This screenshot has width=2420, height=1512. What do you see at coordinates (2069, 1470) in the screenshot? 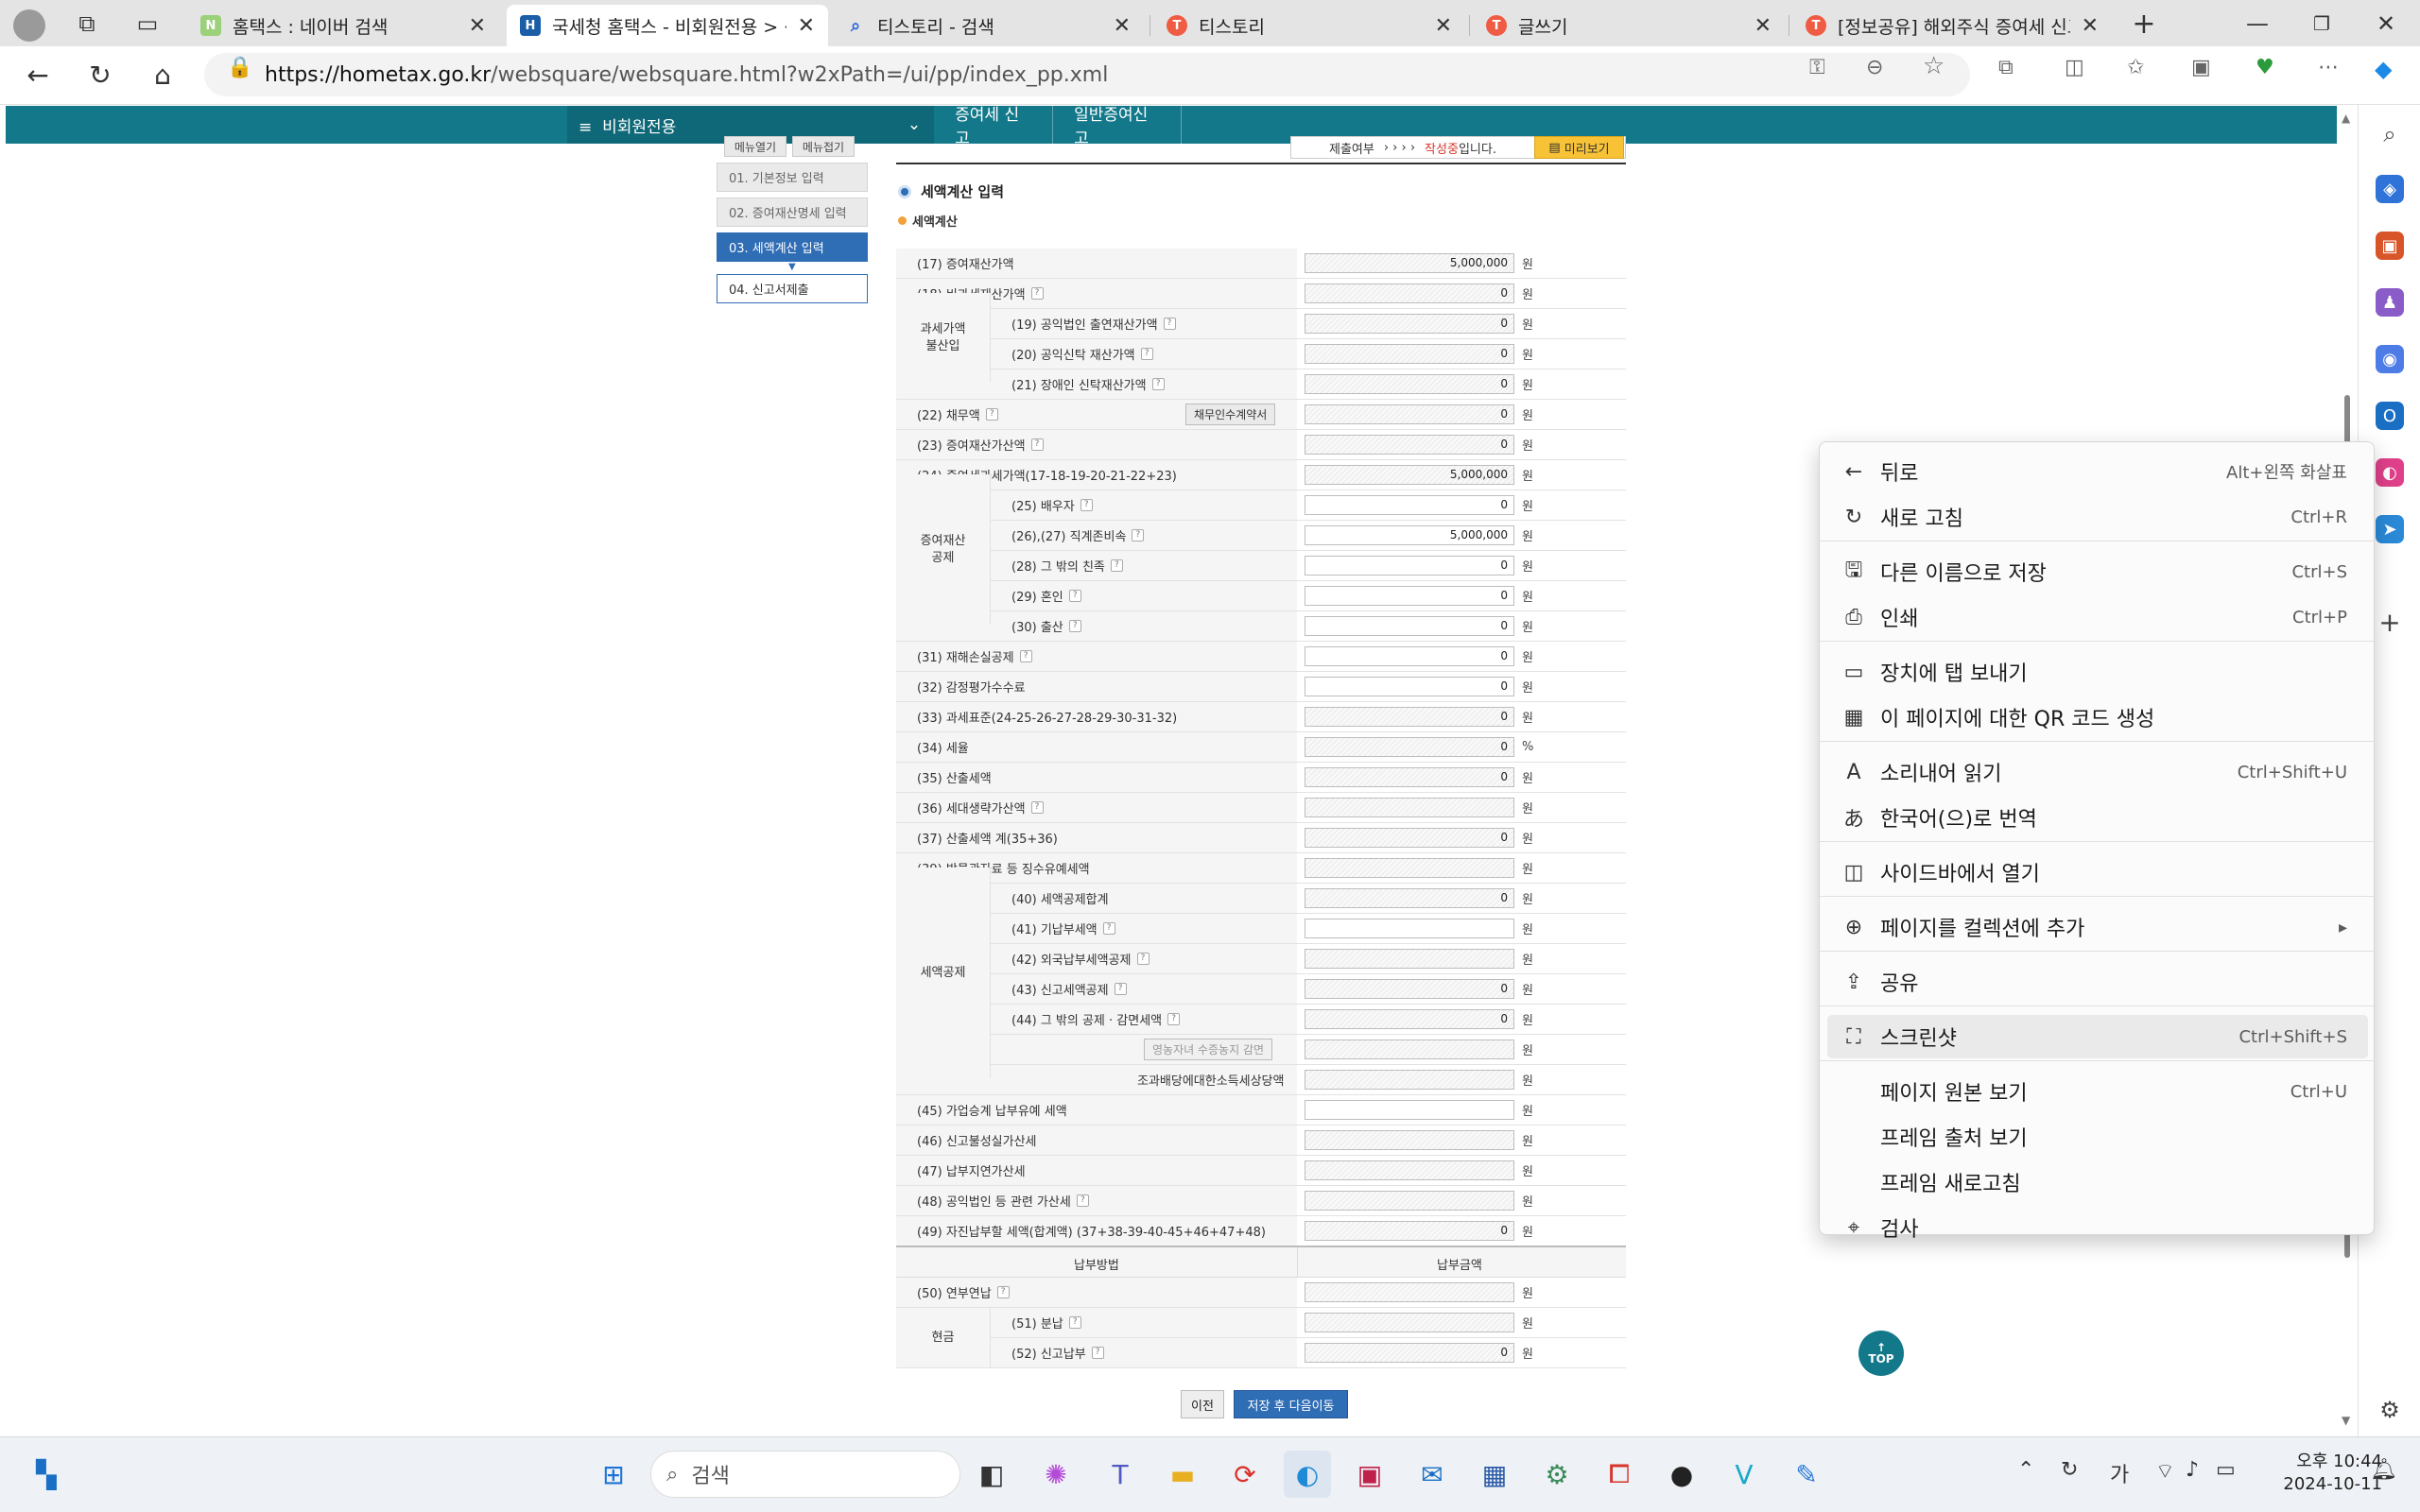
I see `tray-sync-icon: ↻` at bounding box center [2069, 1470].